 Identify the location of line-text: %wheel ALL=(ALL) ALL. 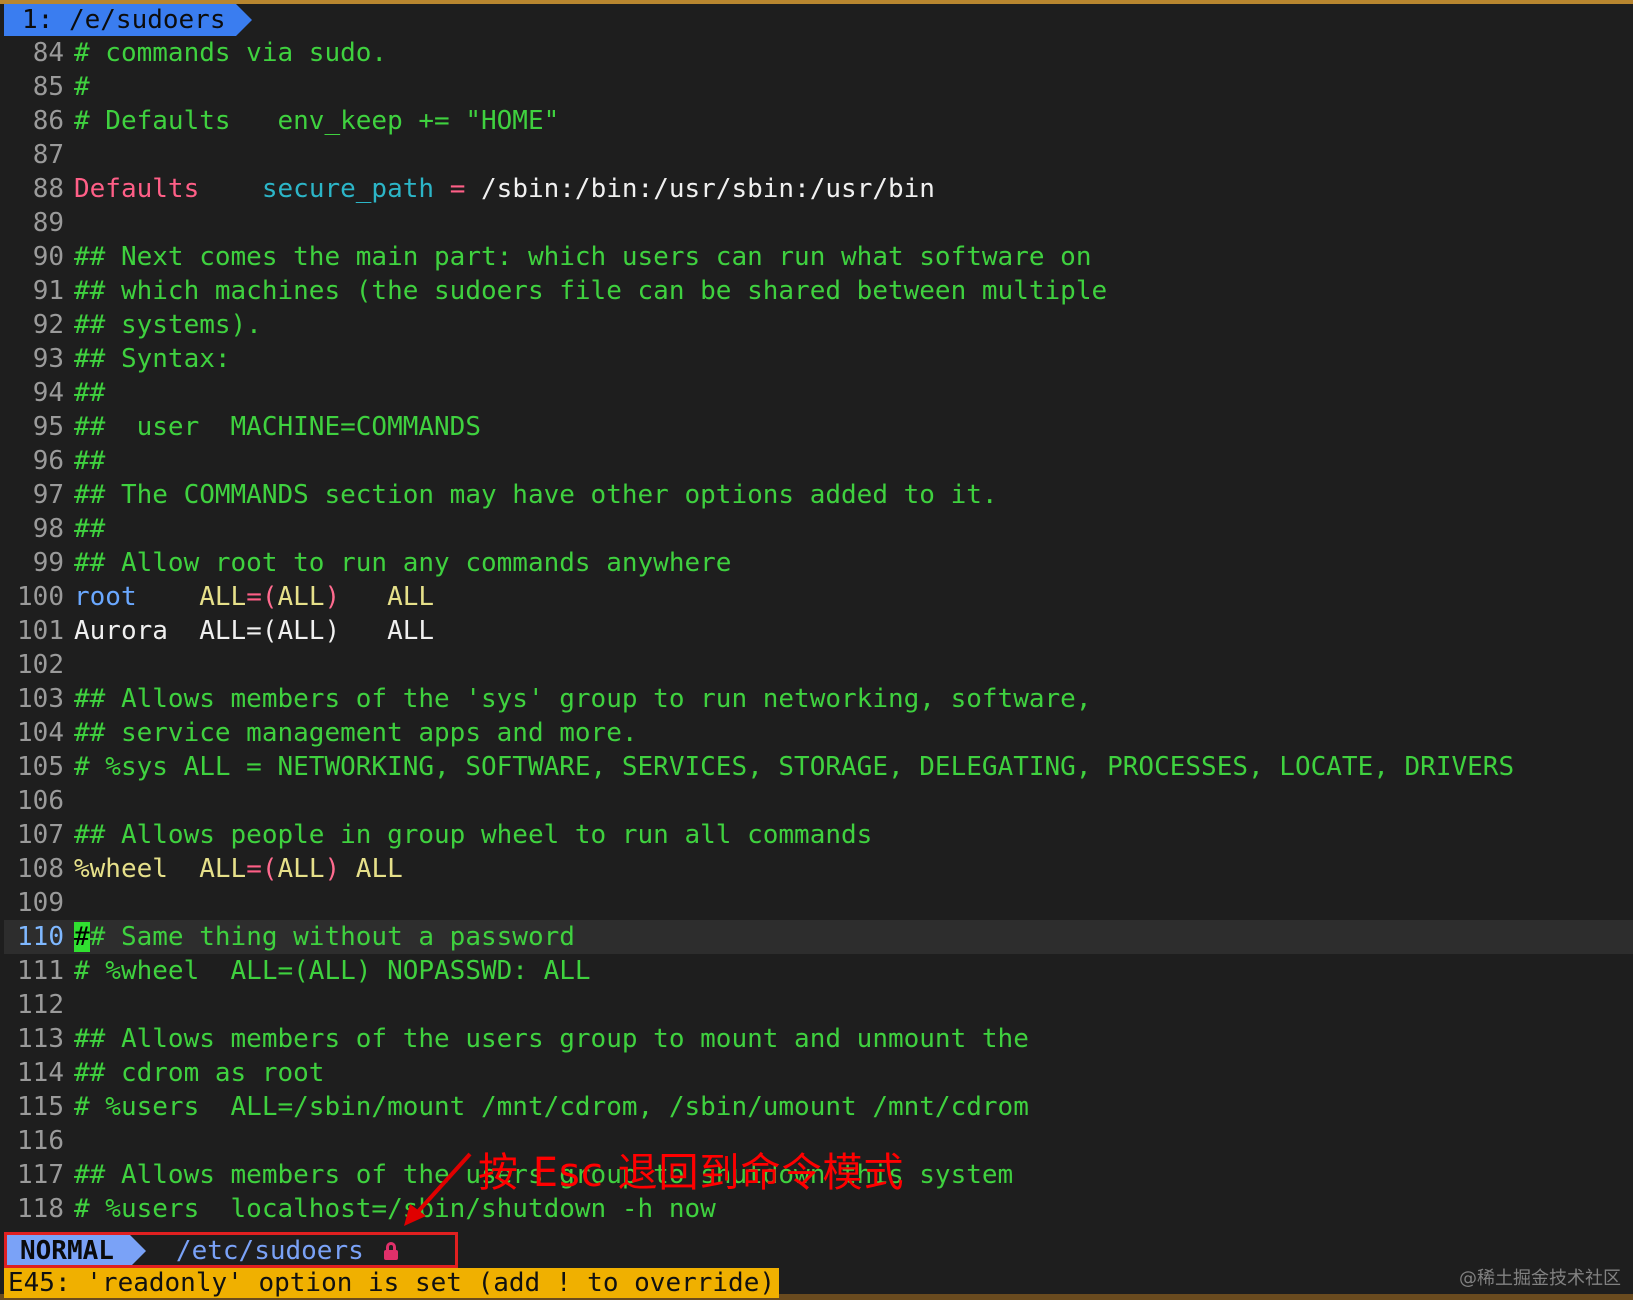
(238, 869).